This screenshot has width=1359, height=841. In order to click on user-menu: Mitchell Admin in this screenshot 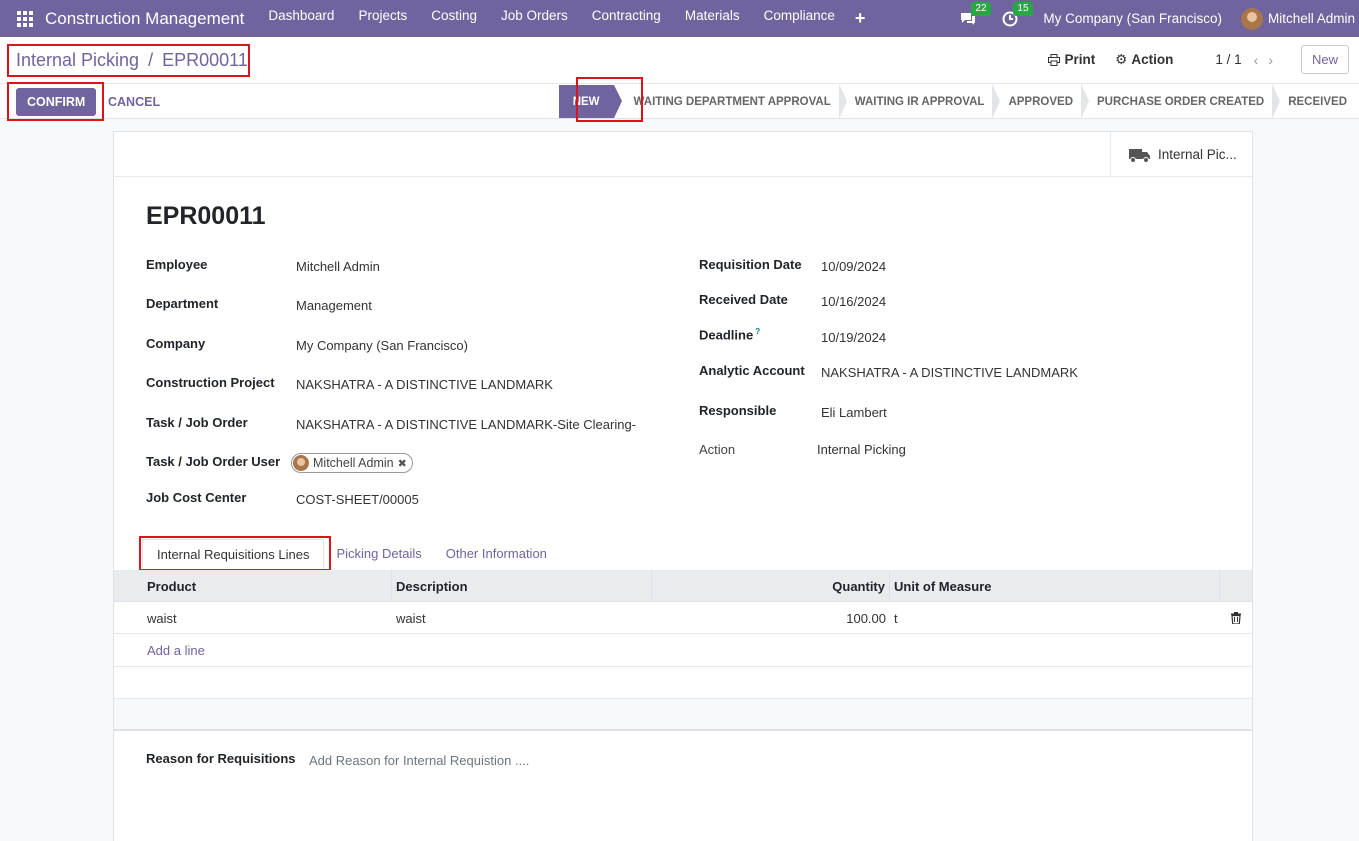, I will do `click(1311, 18)`.